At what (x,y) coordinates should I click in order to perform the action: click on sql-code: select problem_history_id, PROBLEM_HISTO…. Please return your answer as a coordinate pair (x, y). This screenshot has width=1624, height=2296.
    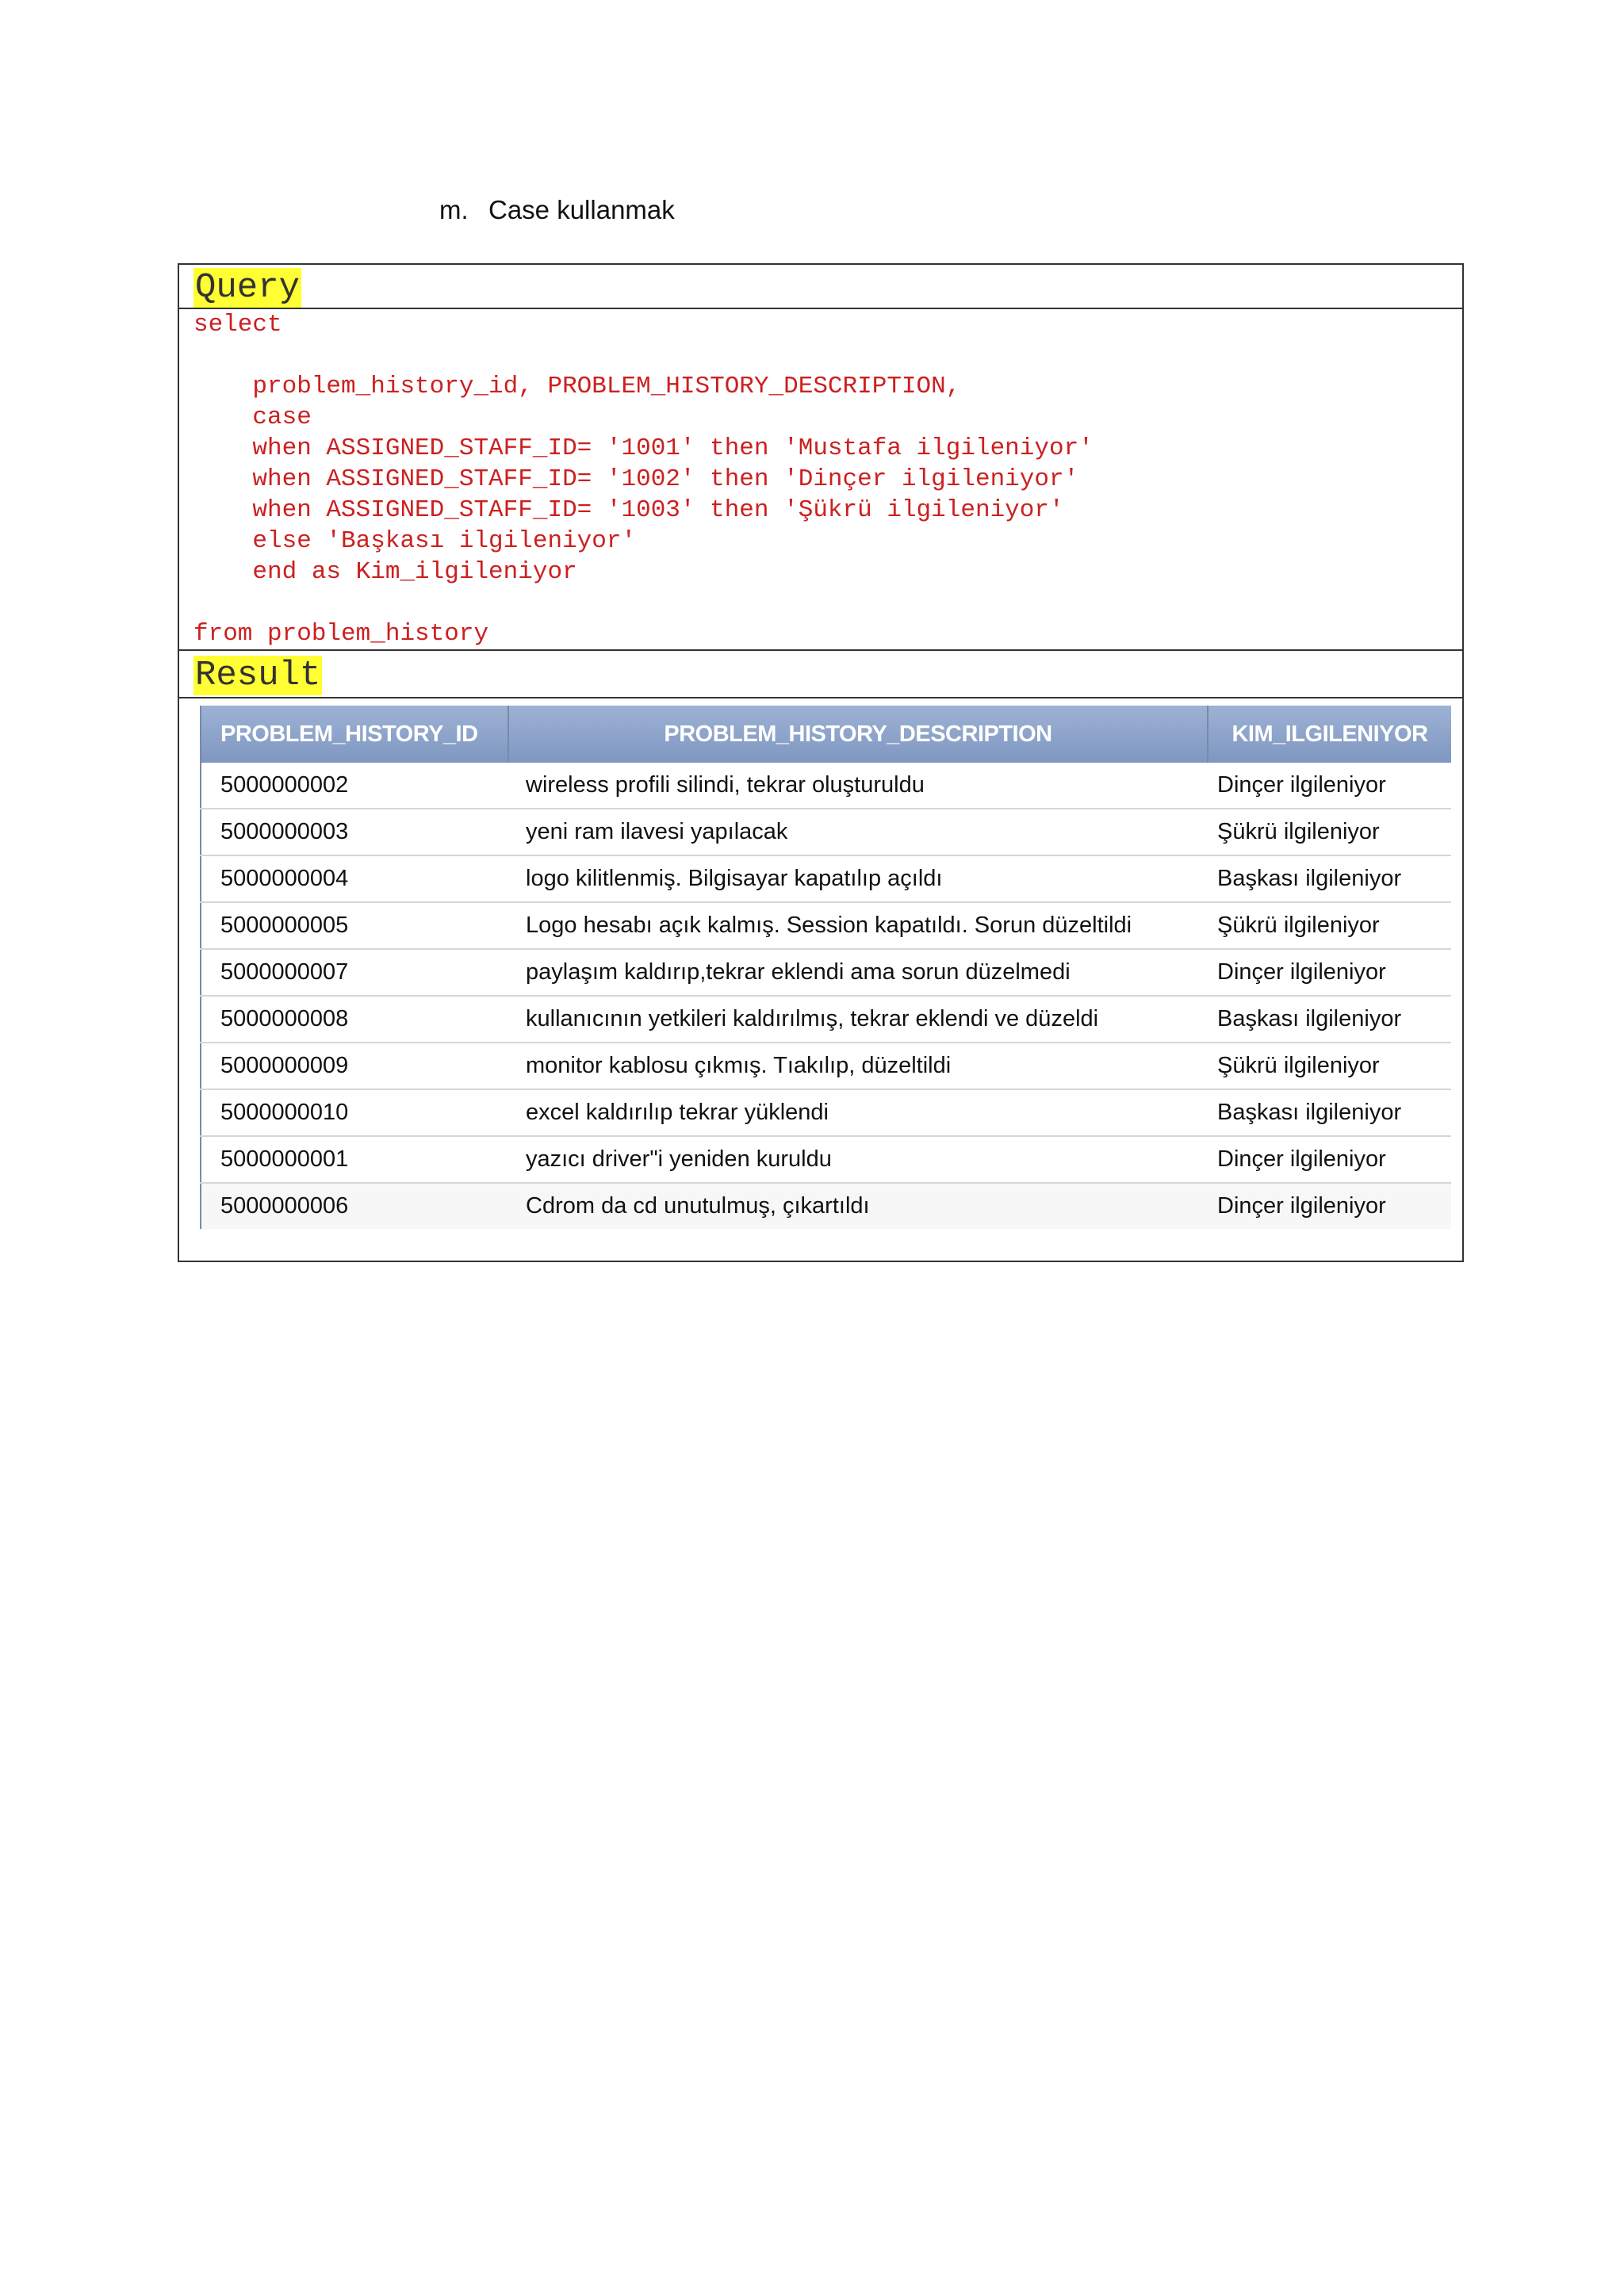
    Looking at the image, I should click on (643, 480).